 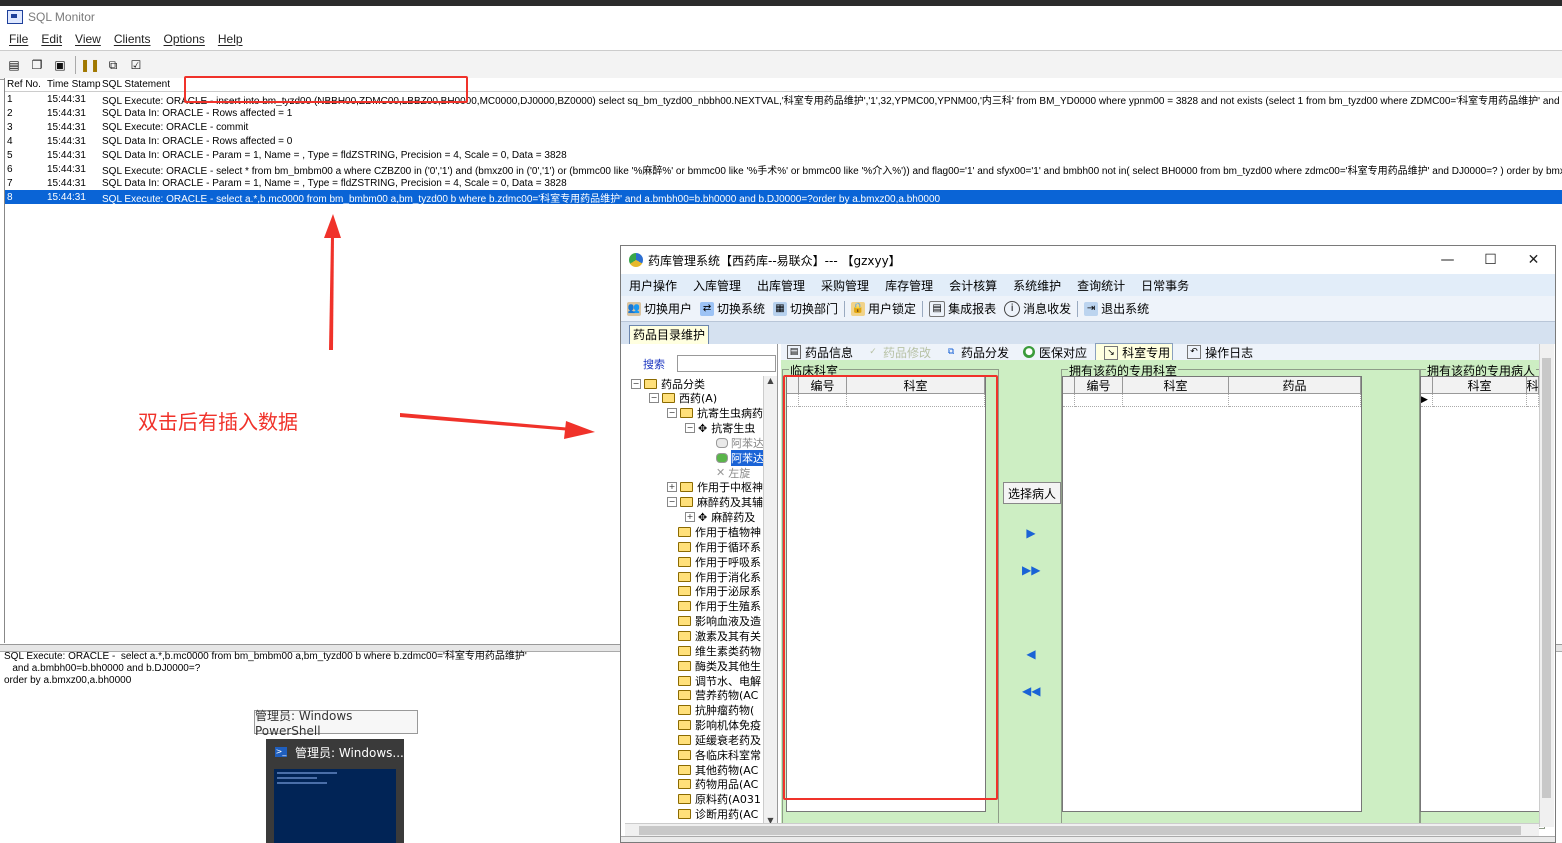 What do you see at coordinates (770, 382) in the screenshot?
I see `scroll-up-icon: ▲` at bounding box center [770, 382].